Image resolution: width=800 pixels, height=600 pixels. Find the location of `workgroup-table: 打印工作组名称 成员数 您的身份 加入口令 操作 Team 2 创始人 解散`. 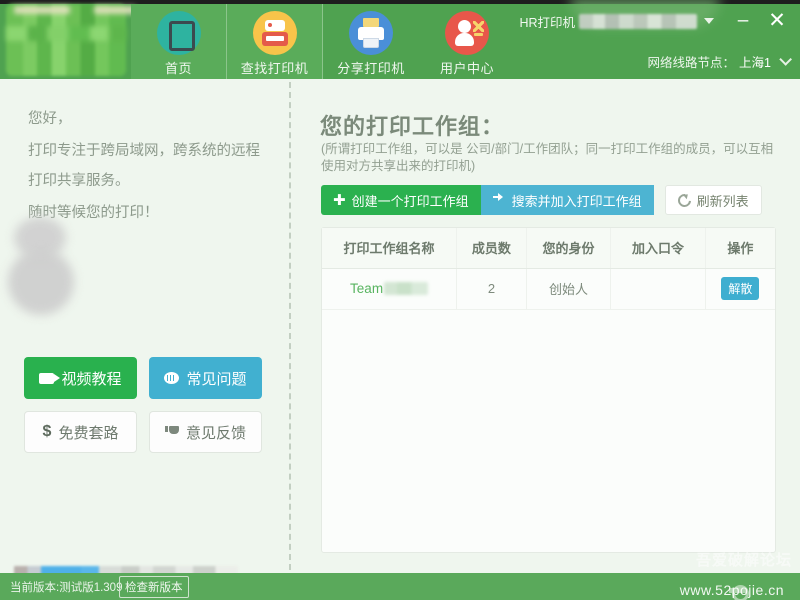

workgroup-table: 打印工作组名称 成员数 您的身份 加入口令 操作 Team 2 创始人 解散 is located at coordinates (548, 269).